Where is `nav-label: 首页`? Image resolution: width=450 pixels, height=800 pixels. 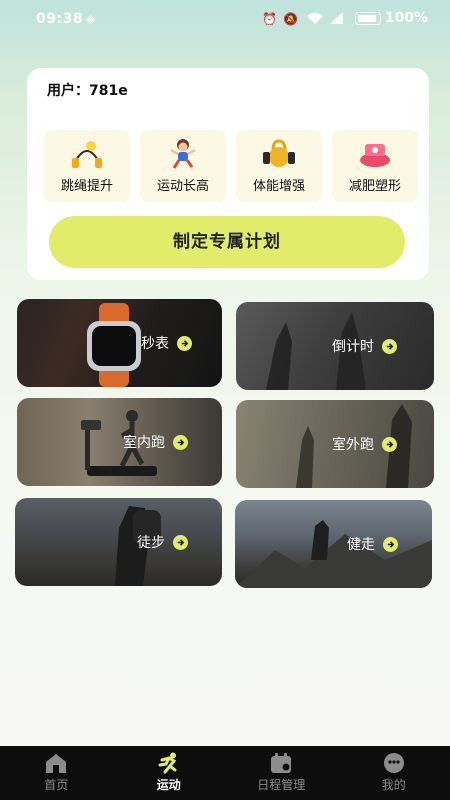 nav-label: 首页 is located at coordinates (56, 785).